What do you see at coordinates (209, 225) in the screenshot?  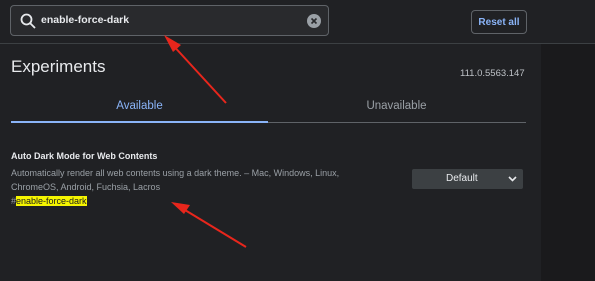 I see `arrow-to-flag-icon` at bounding box center [209, 225].